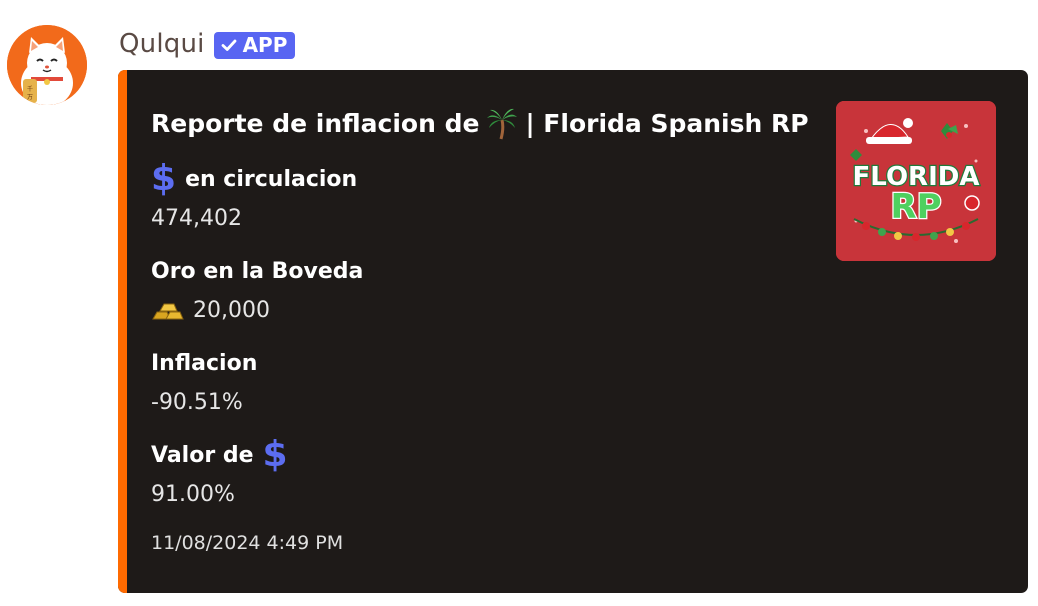  Describe the element at coordinates (247, 543) in the screenshot. I see `embed-timestamp: 11/08/2024 4:49 PM` at that location.